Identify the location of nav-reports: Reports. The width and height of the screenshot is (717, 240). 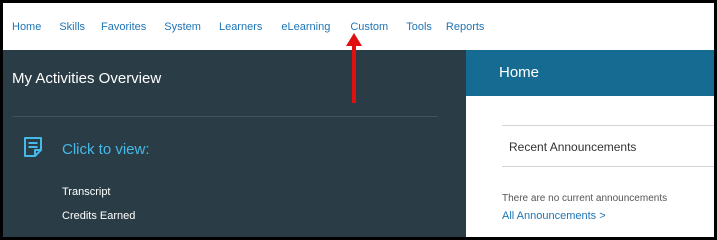
(465, 27).